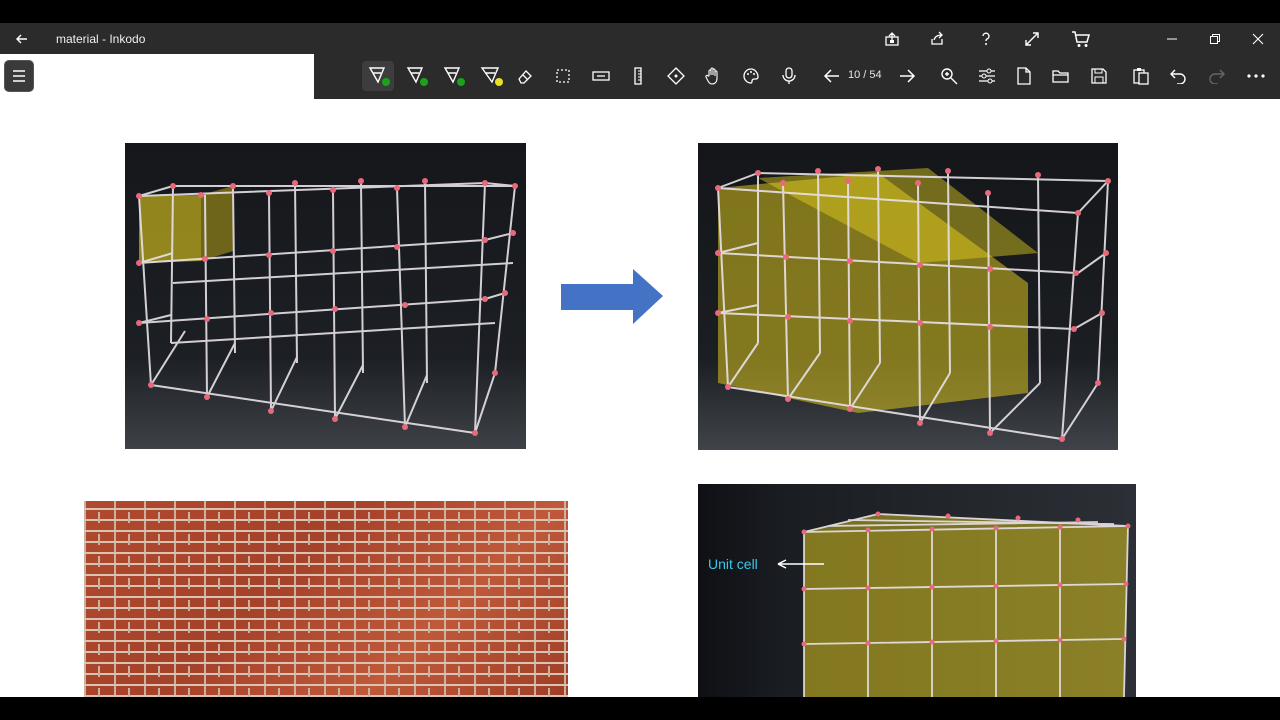  I want to click on restore-icon, so click(1215, 39).